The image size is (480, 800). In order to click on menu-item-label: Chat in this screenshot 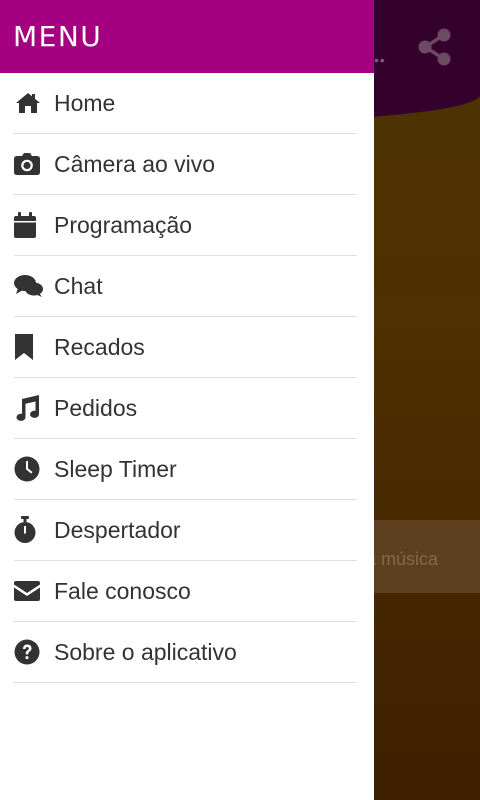, I will do `click(78, 285)`.